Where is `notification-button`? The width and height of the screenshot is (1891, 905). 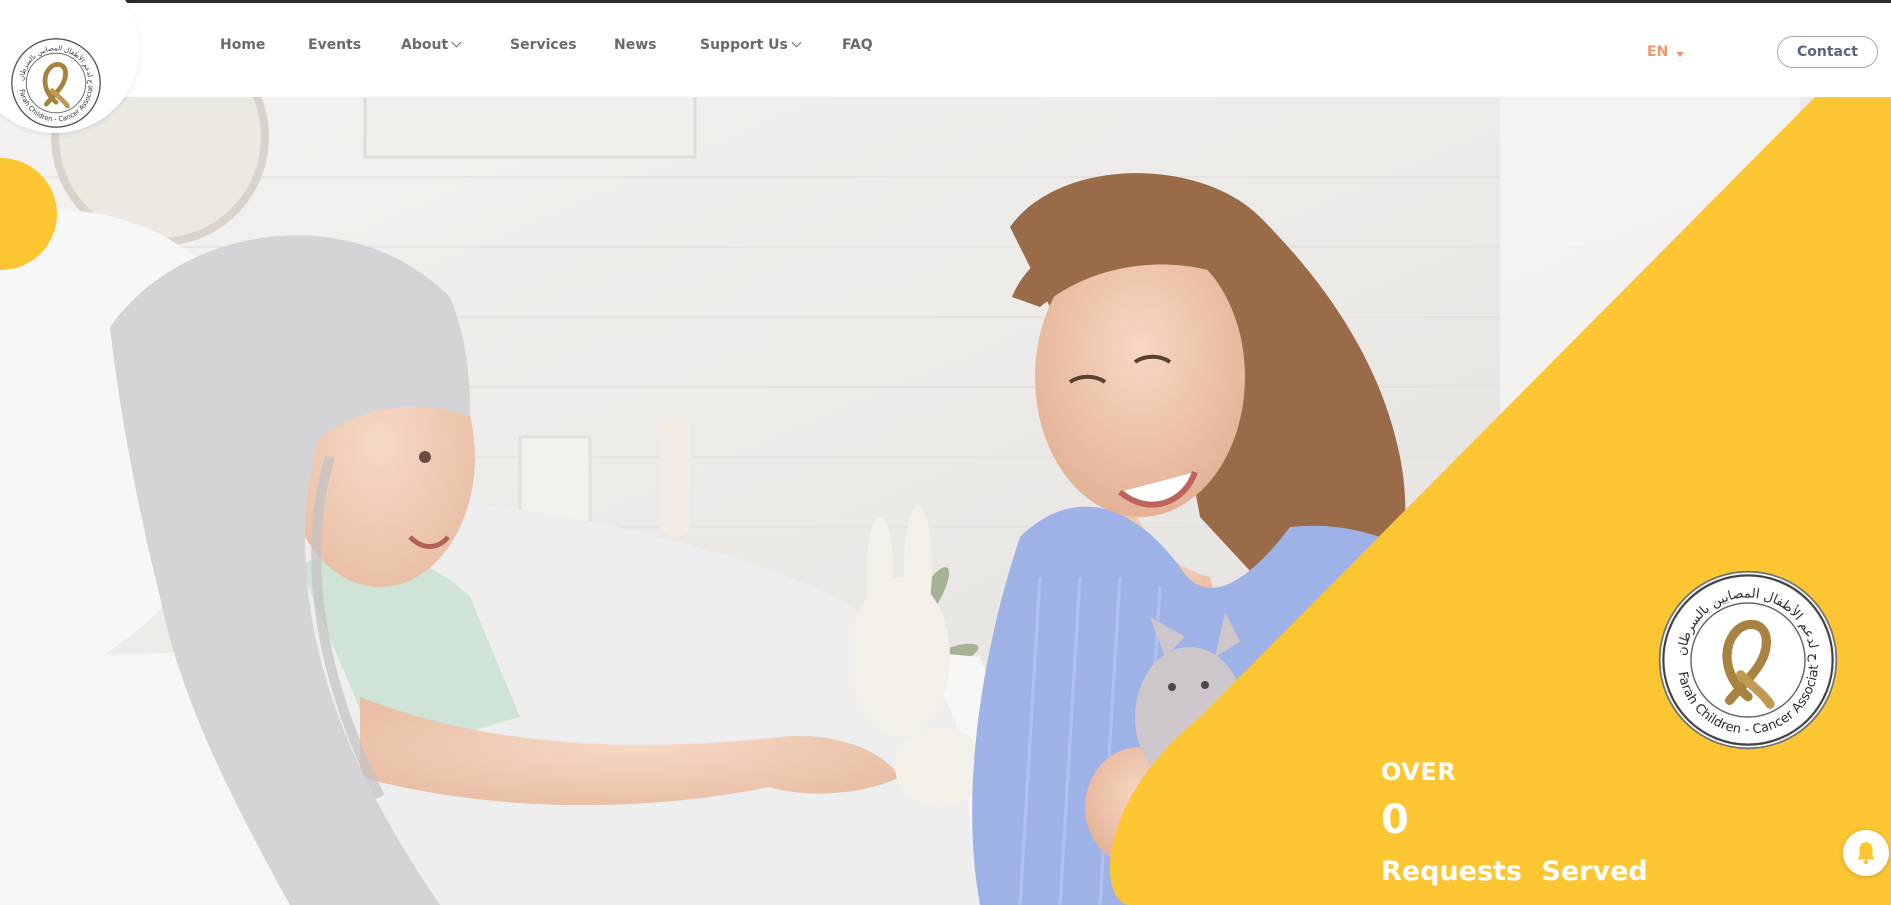
notification-button is located at coordinates (1866, 853).